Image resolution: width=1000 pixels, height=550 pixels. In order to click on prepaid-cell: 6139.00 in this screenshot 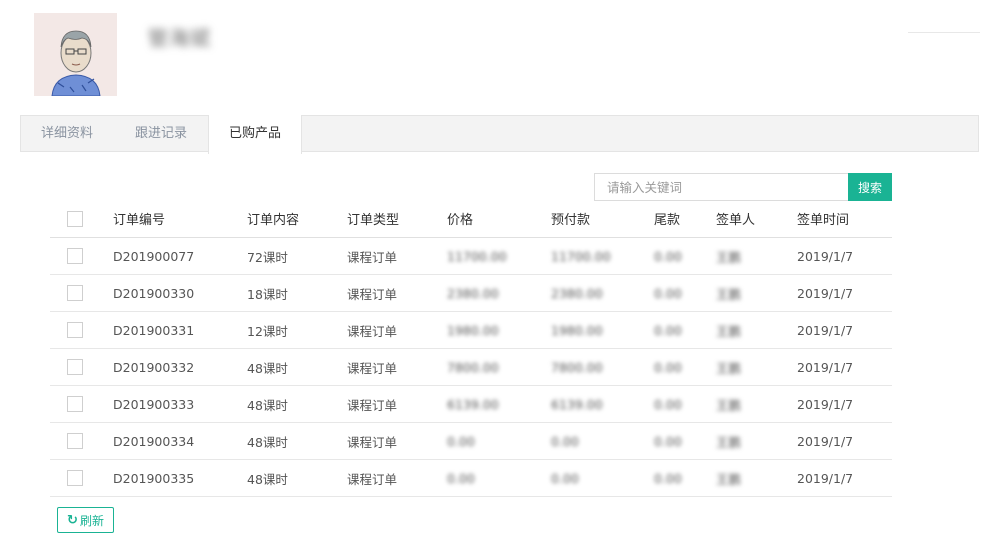, I will do `click(602, 404)`.